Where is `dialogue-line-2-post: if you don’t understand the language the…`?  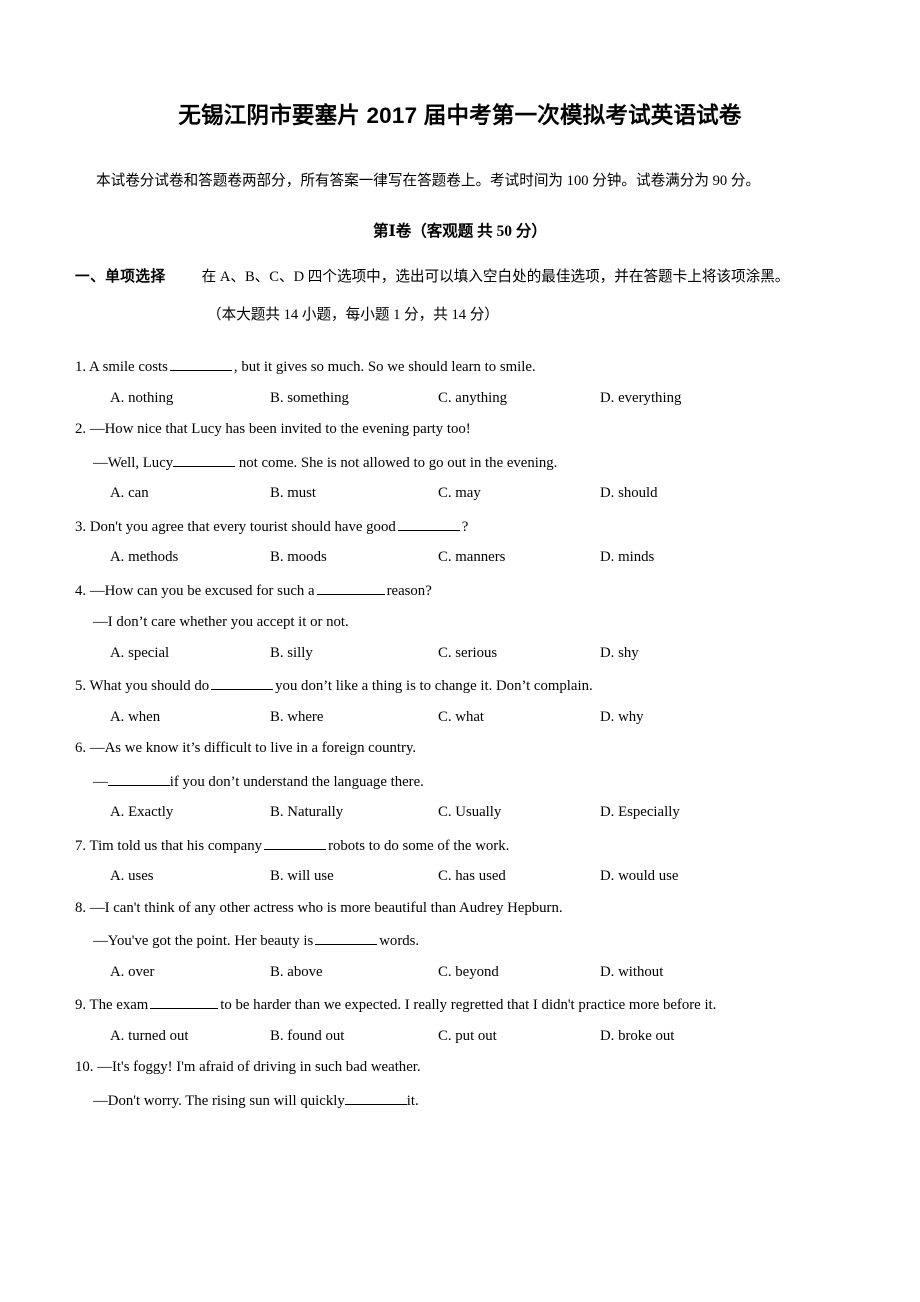
dialogue-line-2-post: if you don’t understand the language the… is located at coordinates (296, 781).